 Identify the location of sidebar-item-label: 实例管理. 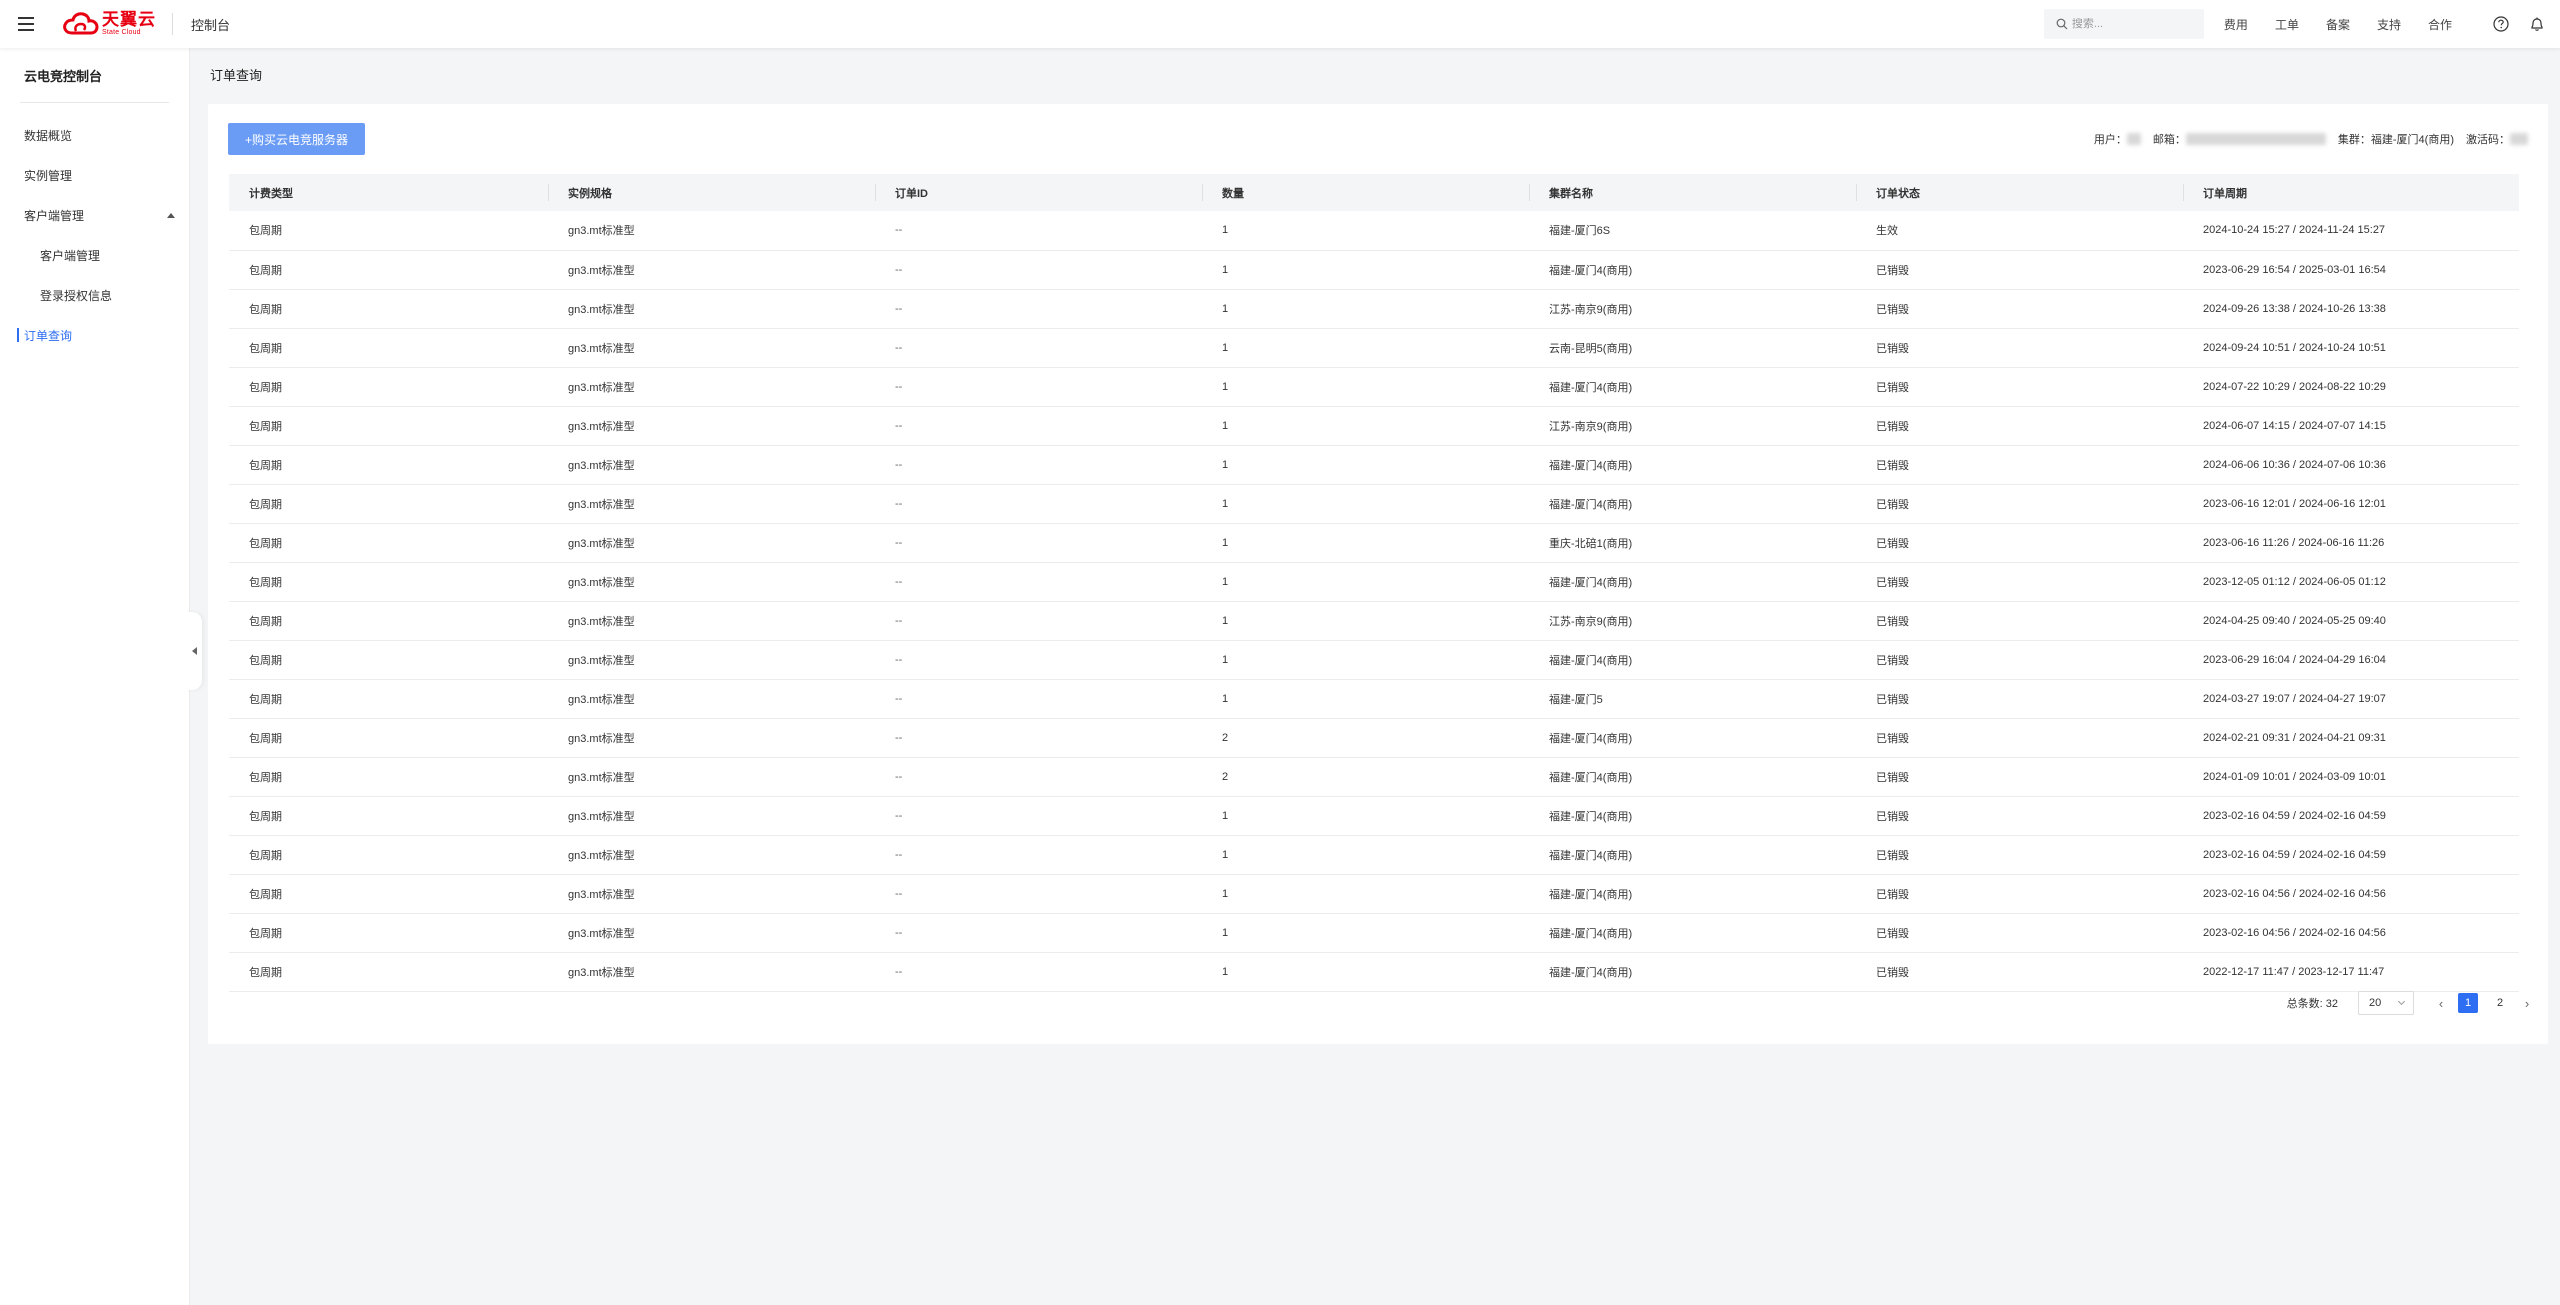
(48, 175).